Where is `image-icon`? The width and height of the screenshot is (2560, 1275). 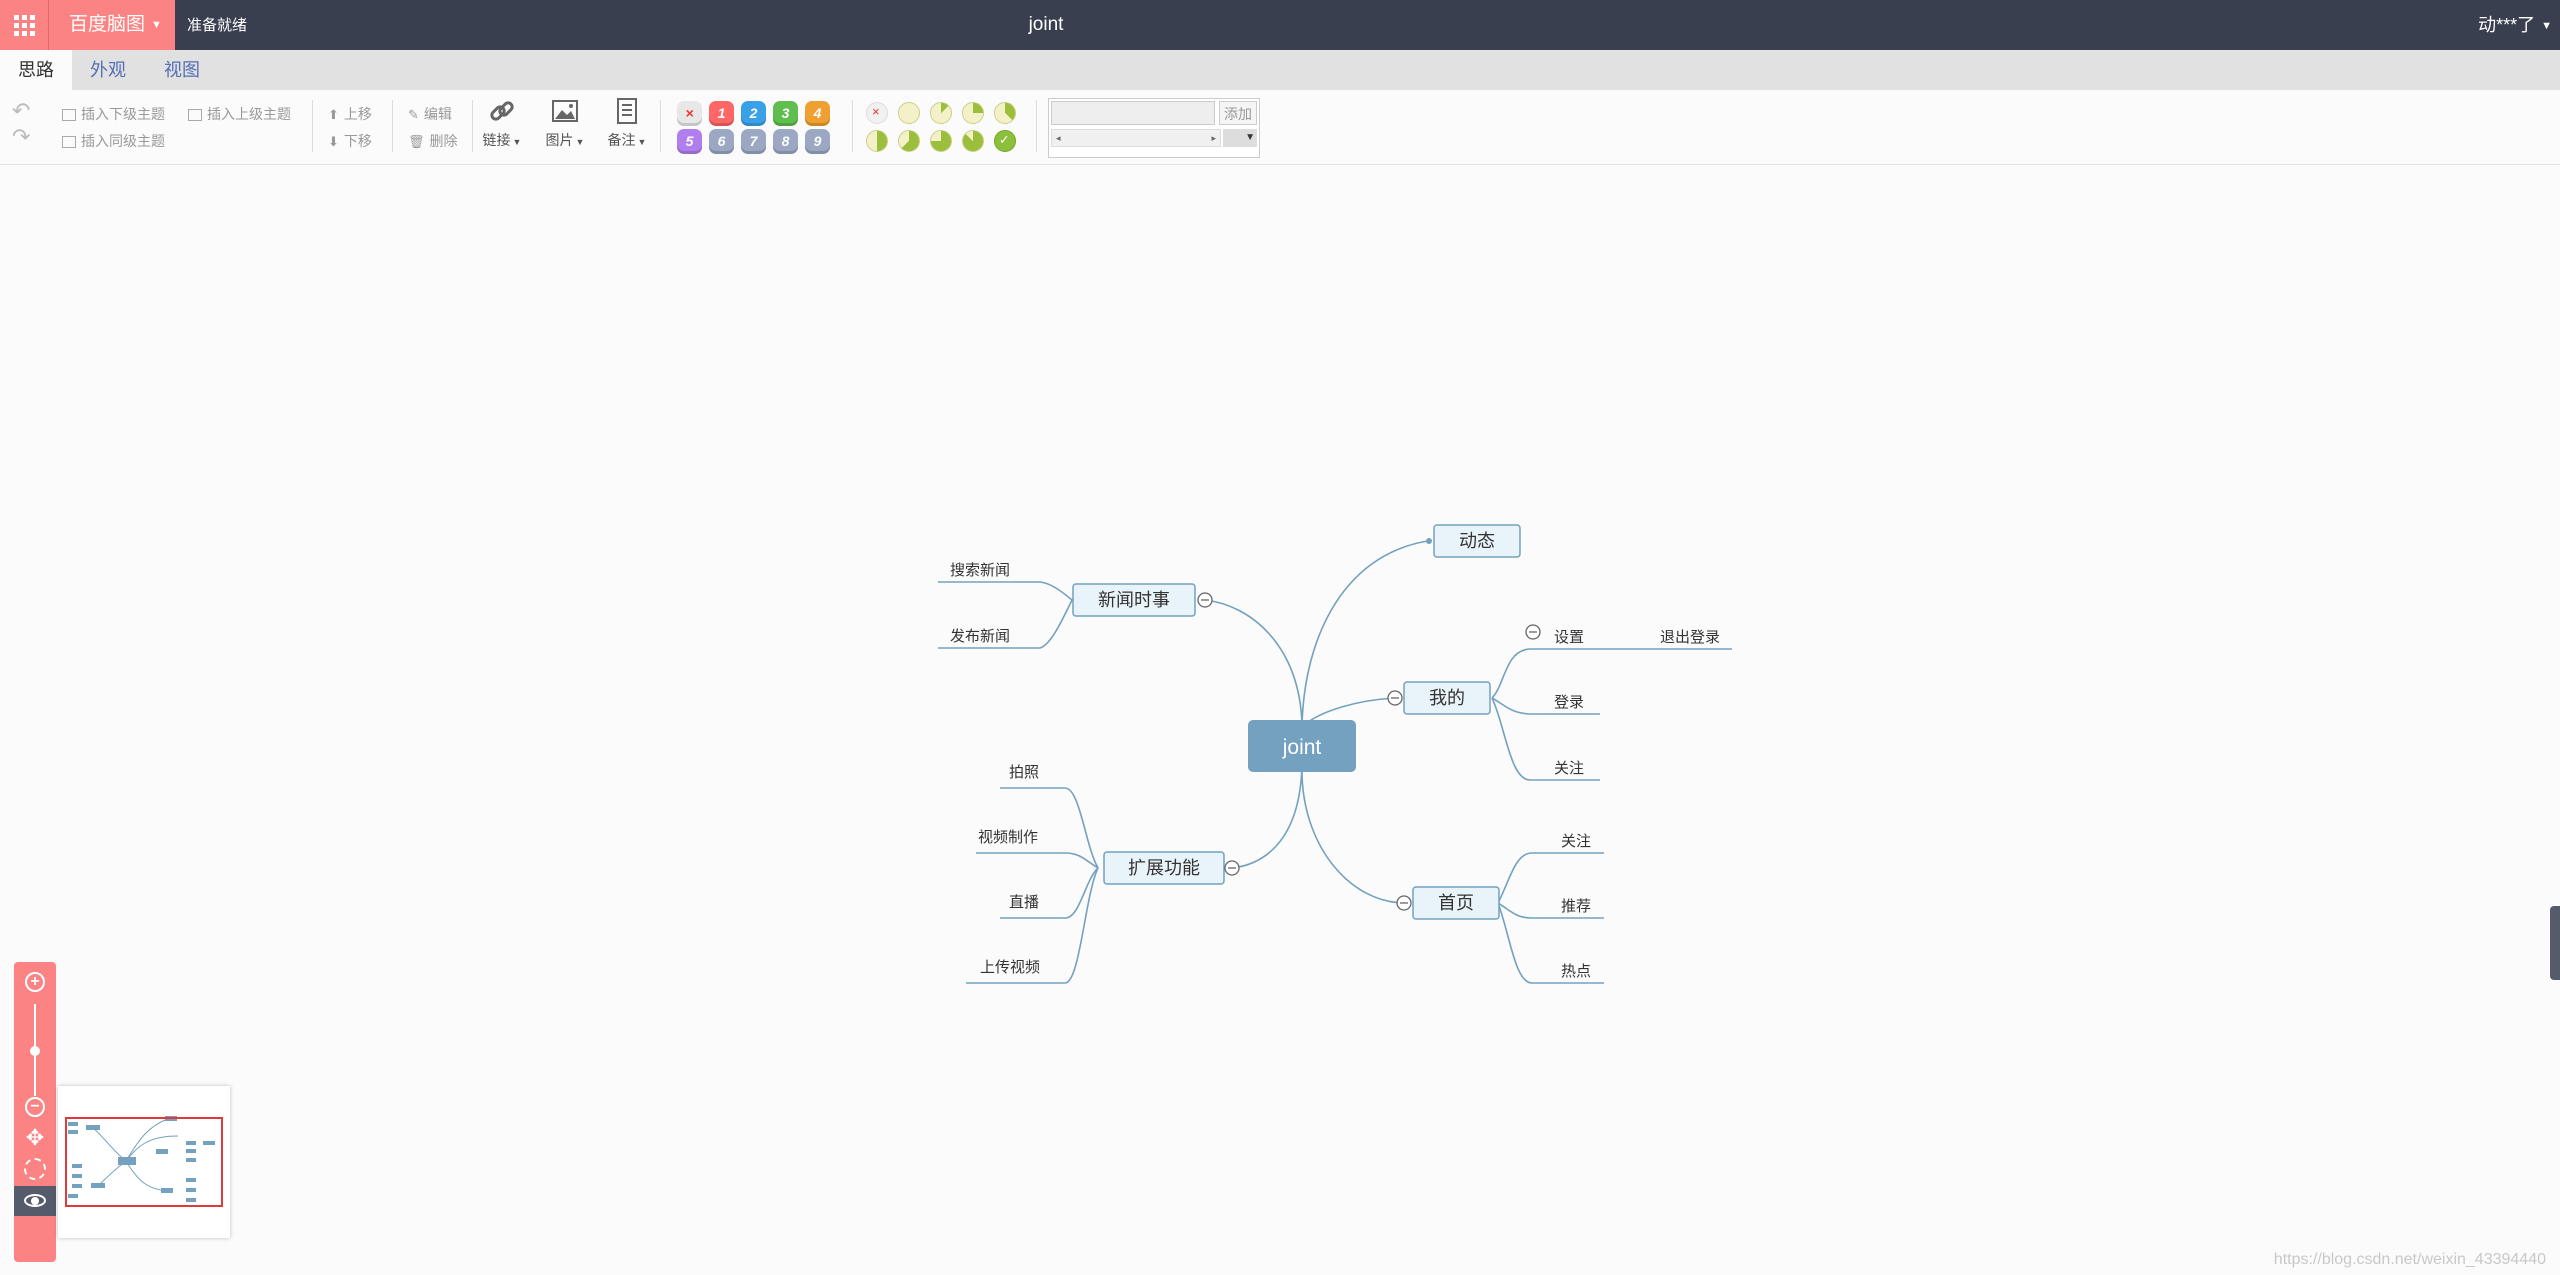 image-icon is located at coordinates (565, 113).